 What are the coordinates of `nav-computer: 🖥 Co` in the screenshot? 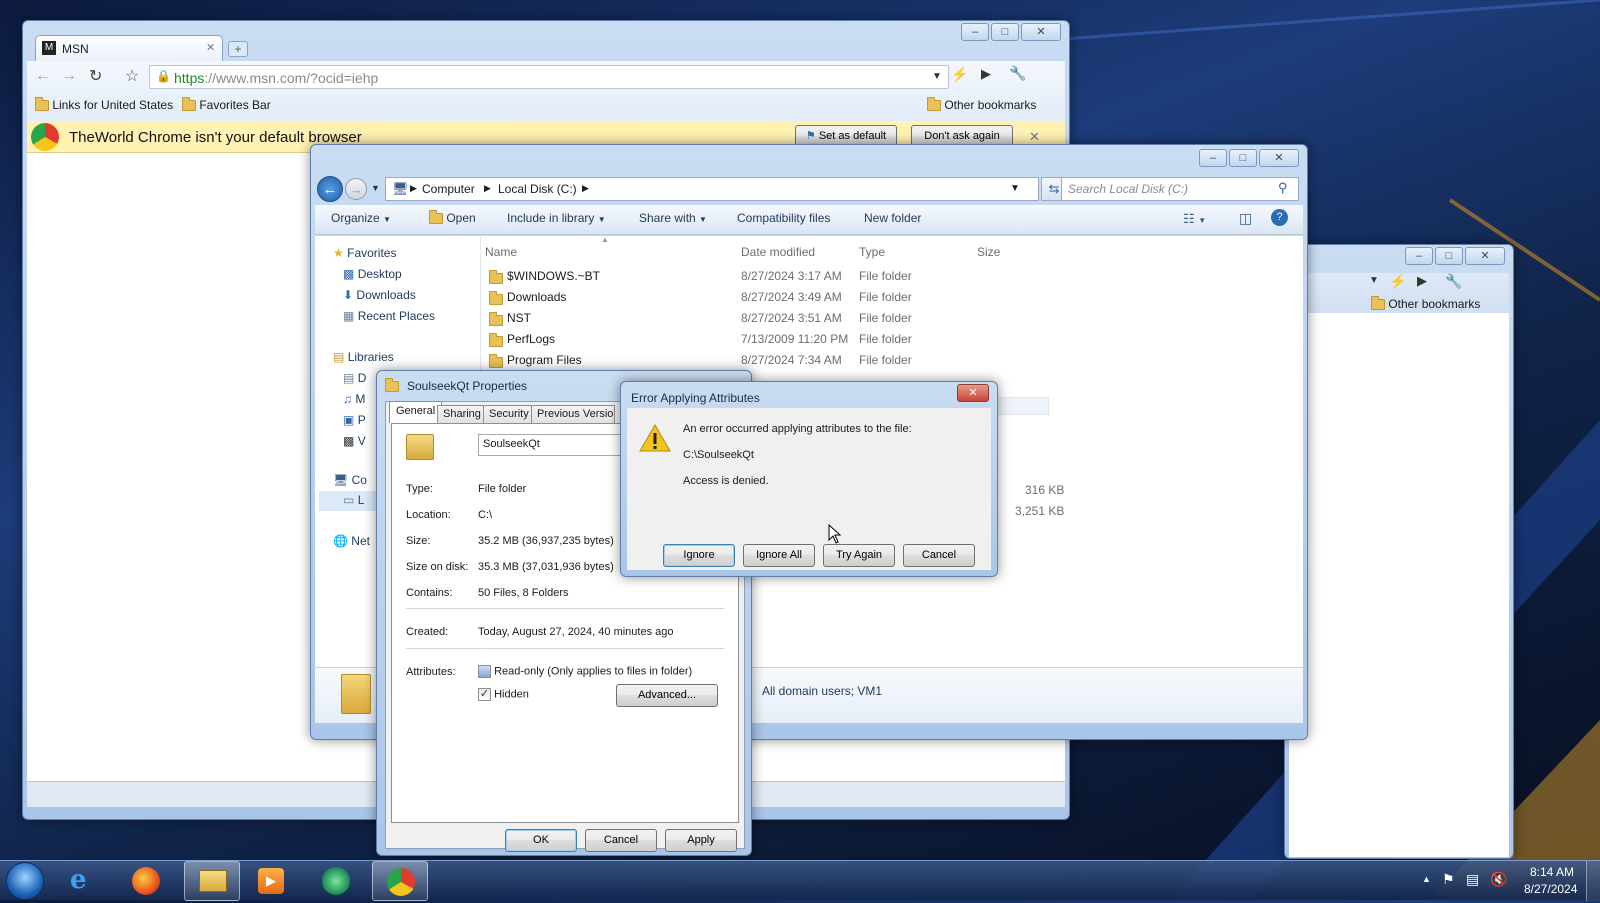 It's located at (350, 480).